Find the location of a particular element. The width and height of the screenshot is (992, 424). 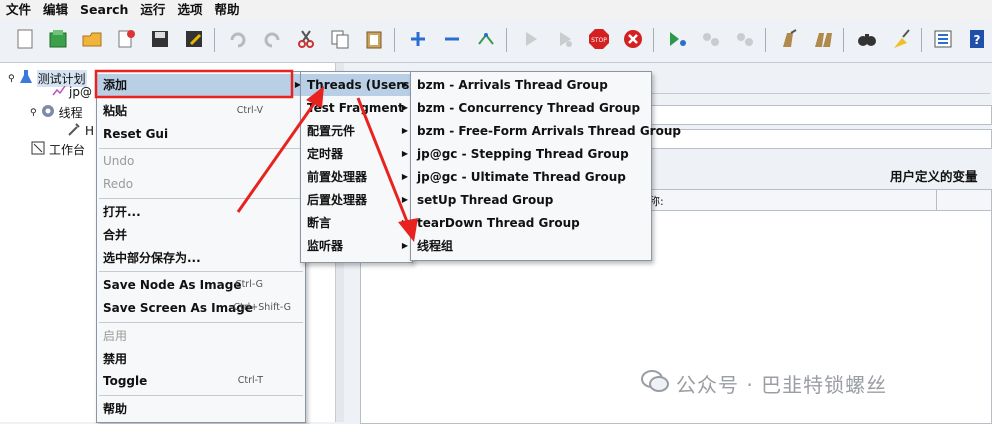

menu-item-jpgc-ultimate: jp@gc - Ultimate Thread Group is located at coordinates (531, 177).